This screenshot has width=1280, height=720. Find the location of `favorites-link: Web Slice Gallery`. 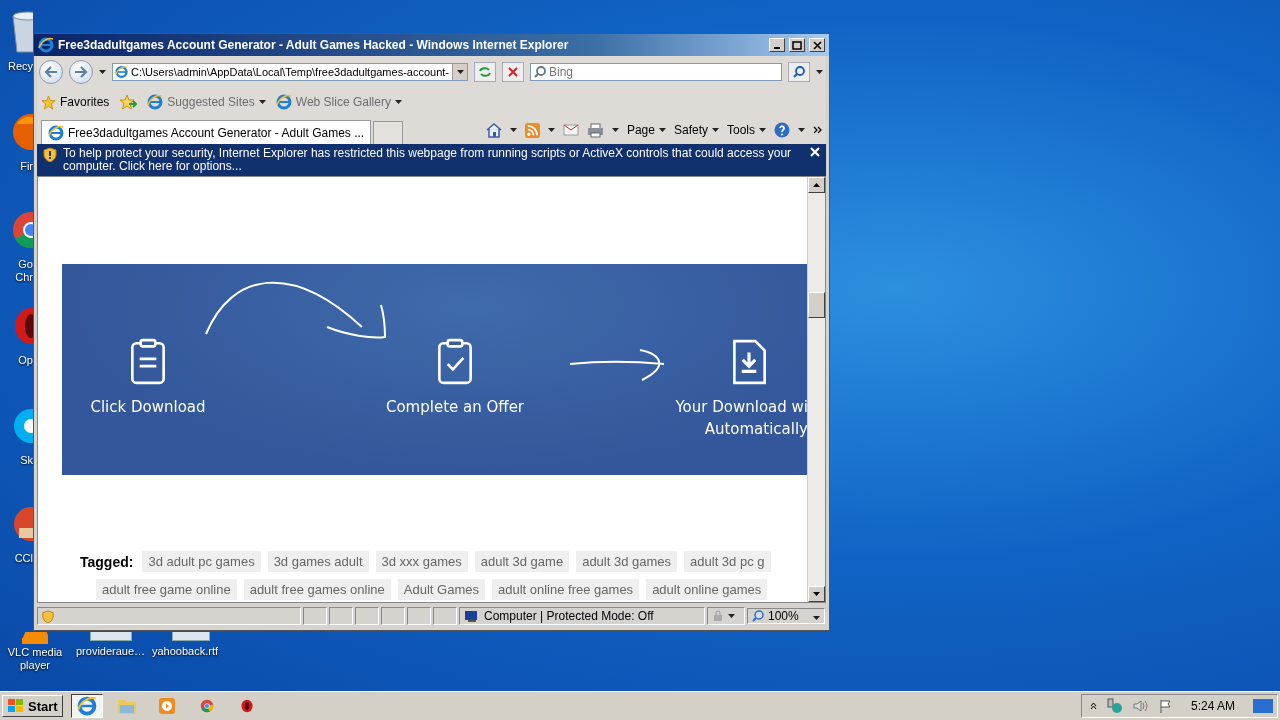

favorites-link: Web Slice Gallery is located at coordinates (338, 102).